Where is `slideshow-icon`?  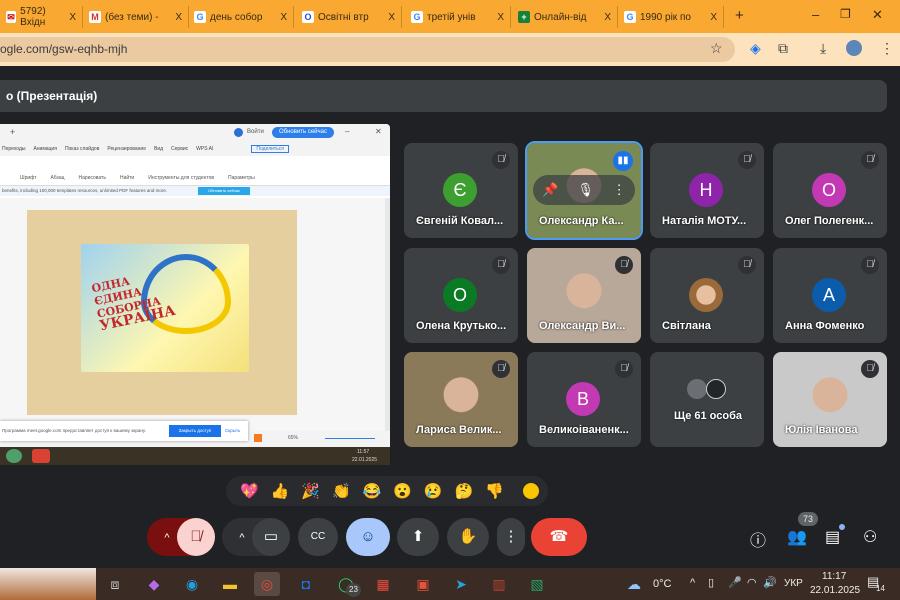 slideshow-icon is located at coordinates (258, 438).